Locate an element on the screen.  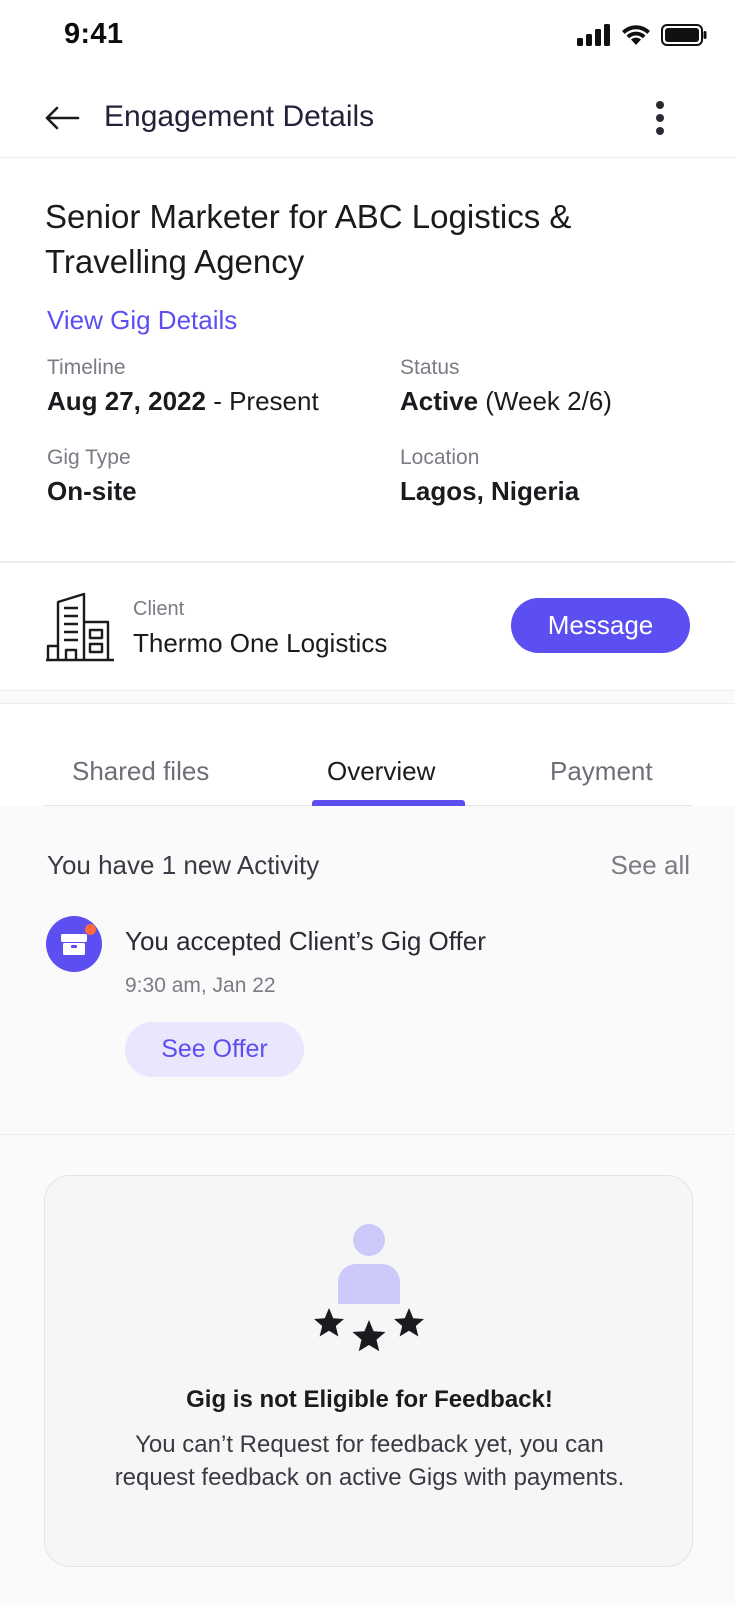
app-header: Engagement Details is located at coordinates (367, 119).